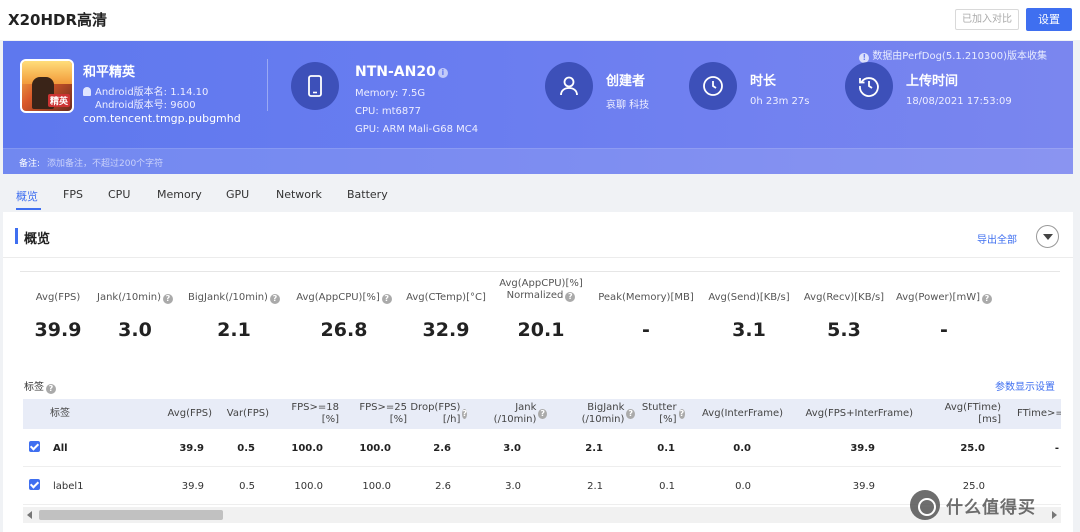  I want to click on creator-title: 创建者, so click(626, 81).